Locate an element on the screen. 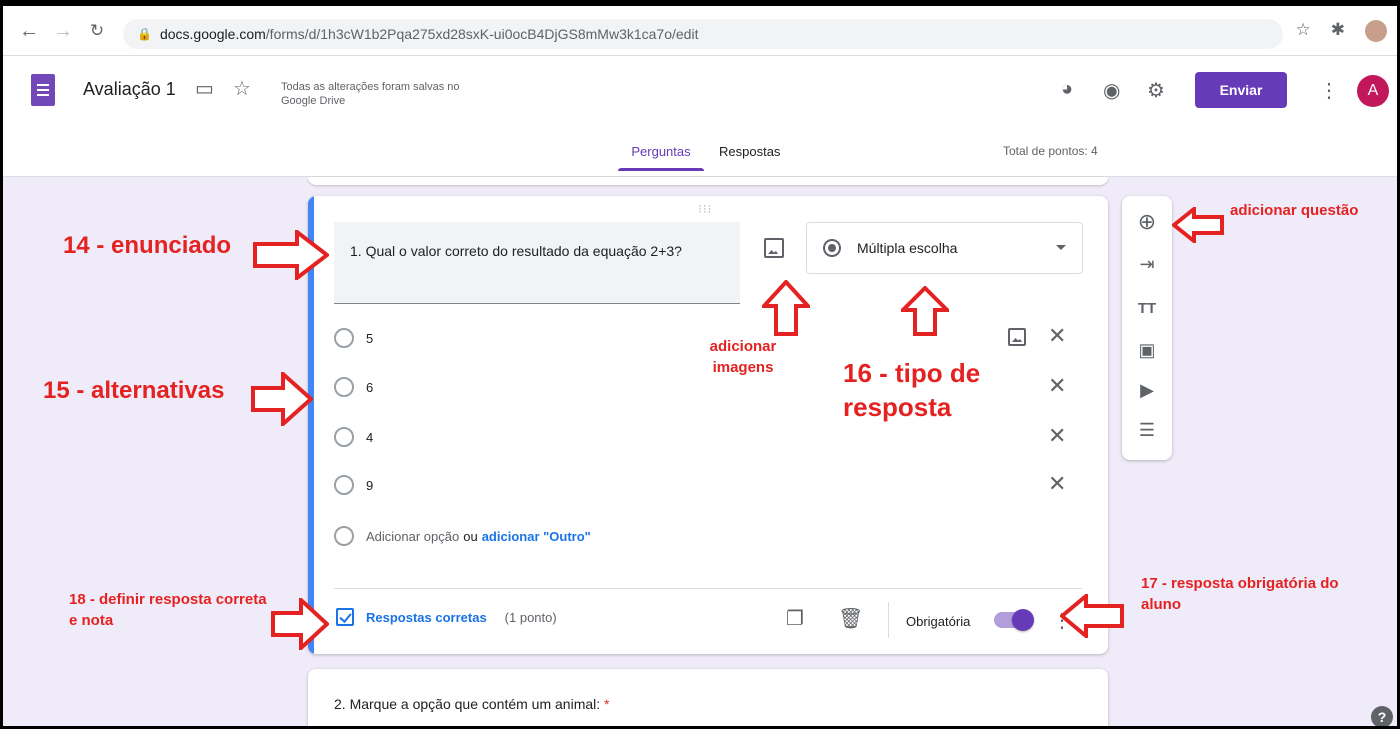 This screenshot has height=729, width=1400. drag-handle-icon: ⁝⁝⁝ is located at coordinates (705, 209).